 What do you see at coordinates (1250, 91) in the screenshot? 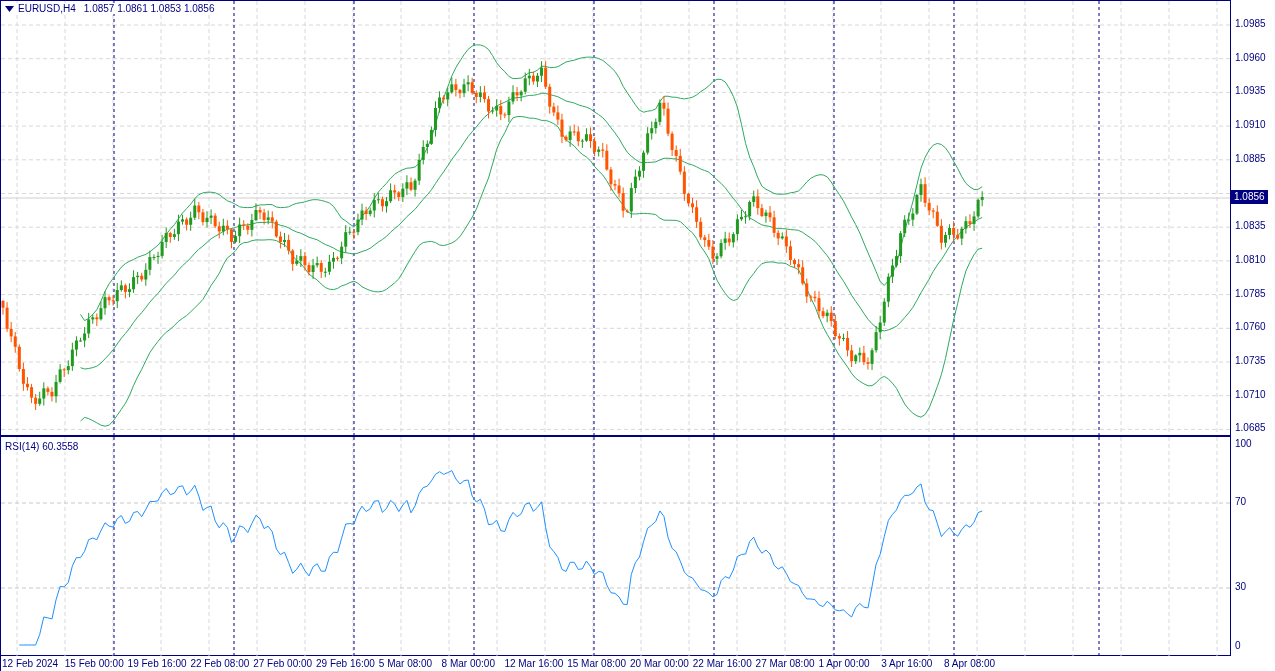
I see `price-label: 1.0935` at bounding box center [1250, 91].